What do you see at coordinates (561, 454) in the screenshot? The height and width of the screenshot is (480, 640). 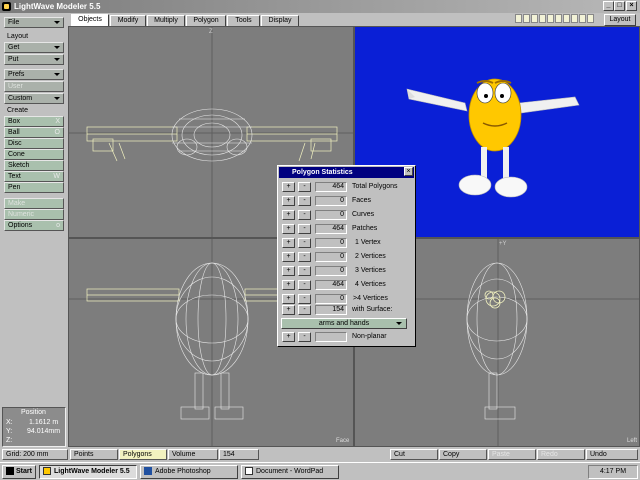 I see `redo-button: Redo` at bounding box center [561, 454].